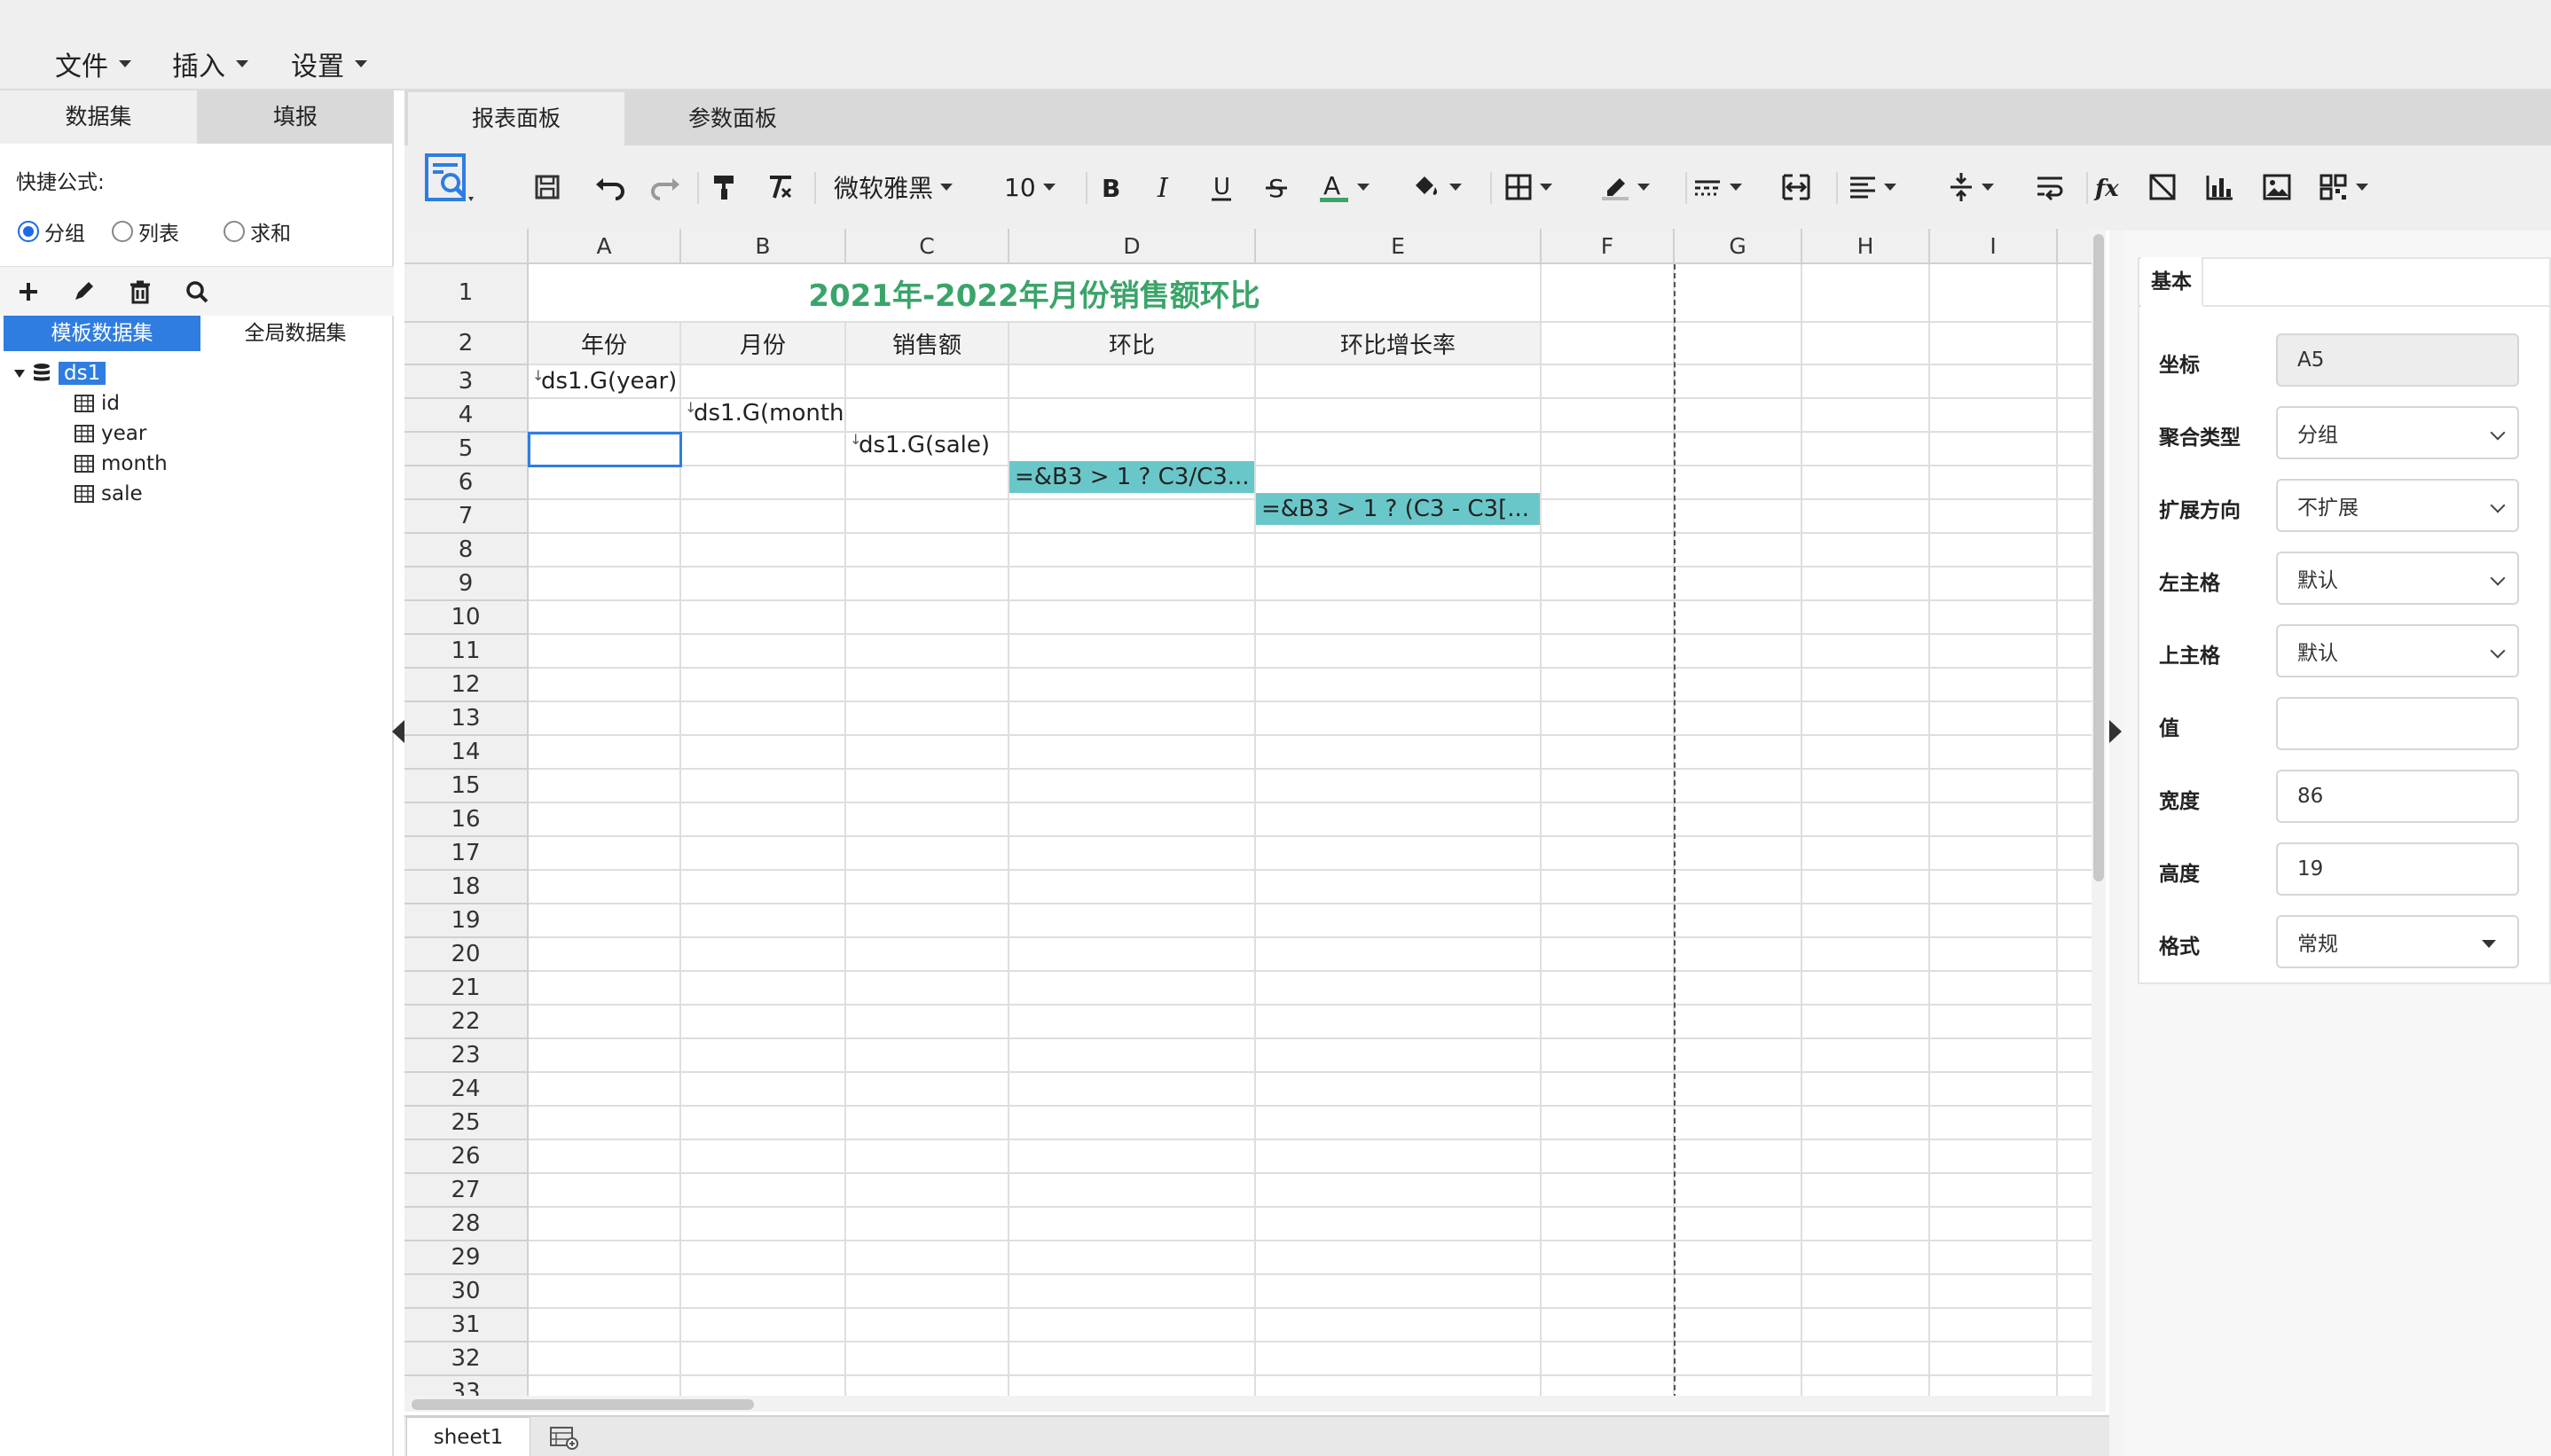  Describe the element at coordinates (466, 1292) in the screenshot. I see `row-header: 30` at that location.